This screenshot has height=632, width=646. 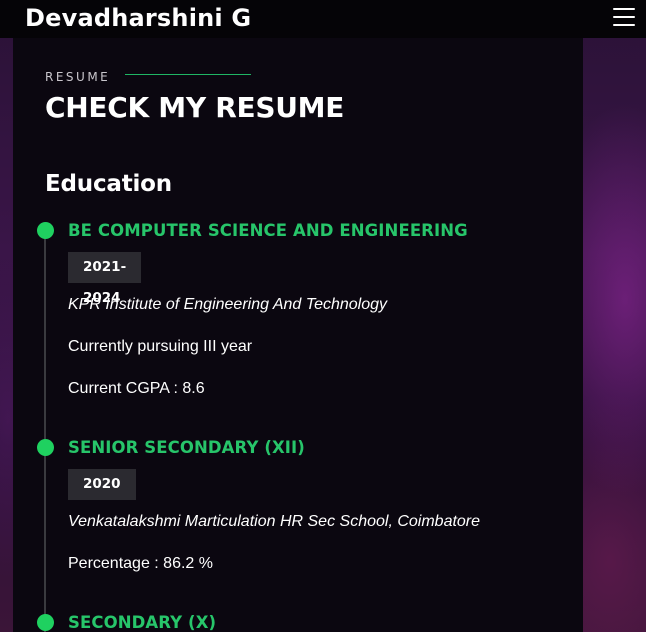 What do you see at coordinates (108, 184) in the screenshot?
I see `education-heading: Education` at bounding box center [108, 184].